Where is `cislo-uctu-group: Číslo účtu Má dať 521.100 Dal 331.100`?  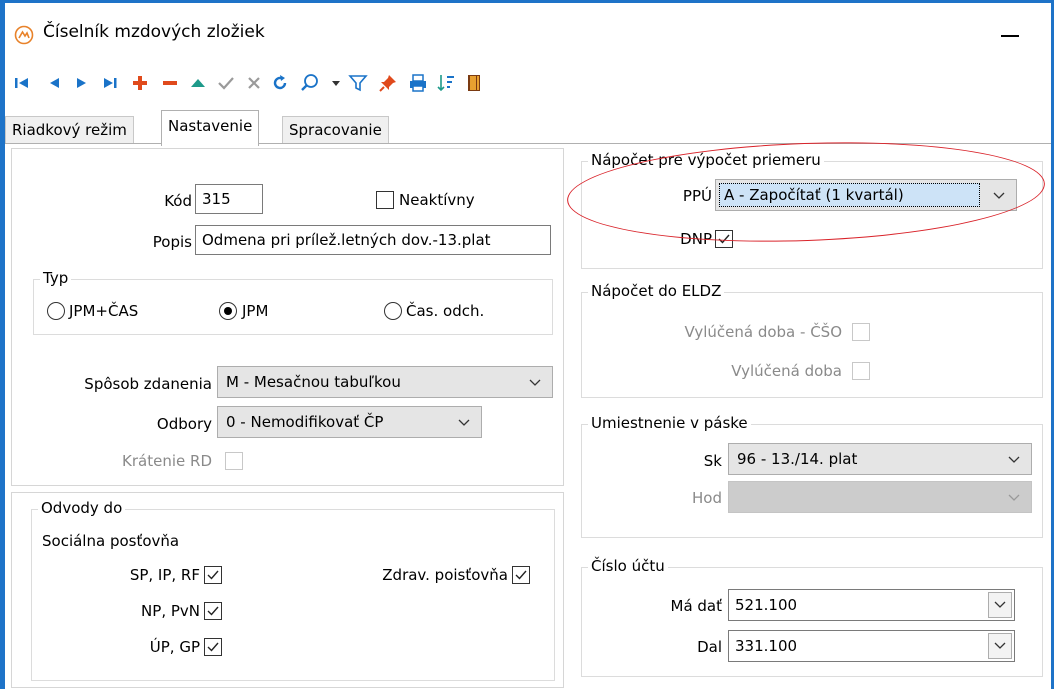
cislo-uctu-group: Číslo účtu Má dať 521.100 Dal 331.100 is located at coordinates (812, 617).